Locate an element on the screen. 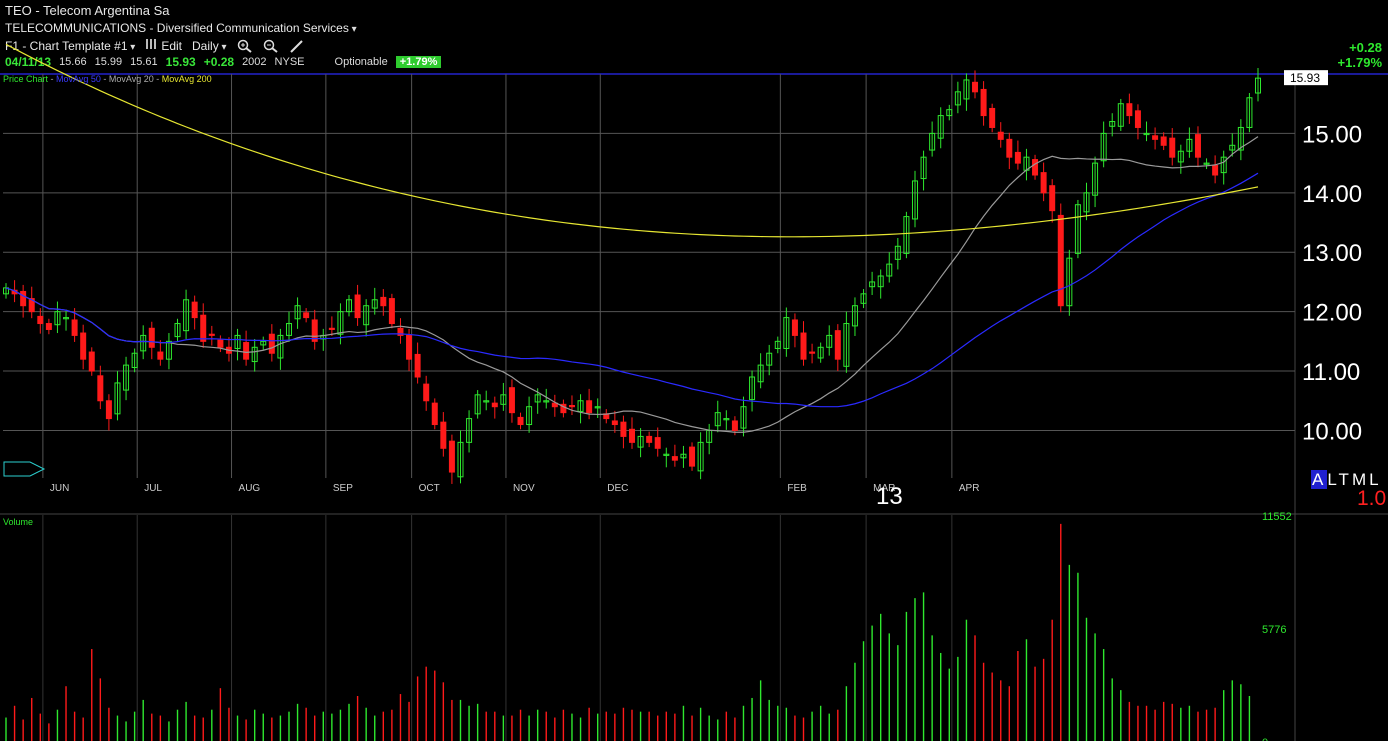 This screenshot has width=1388, height=741. timeframe-l: L is located at coordinates (1332, 479).